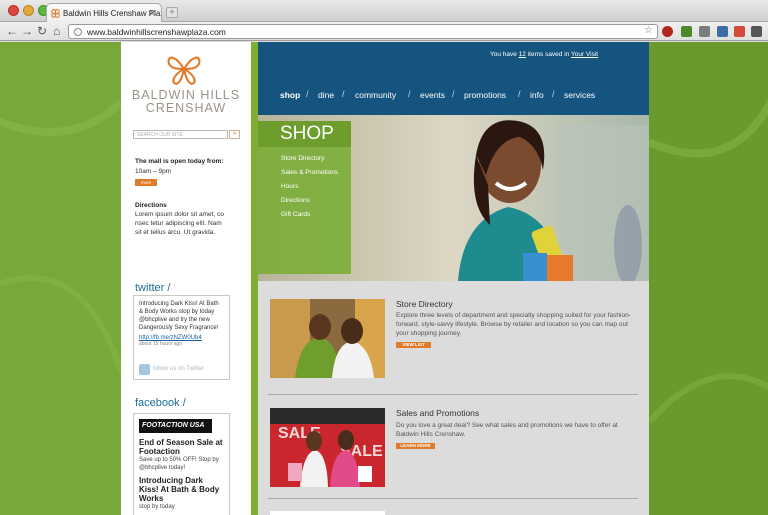  What do you see at coordinates (181, 447) in the screenshot?
I see `fb-post-title: End of Season Sale at Footaction` at bounding box center [181, 447].